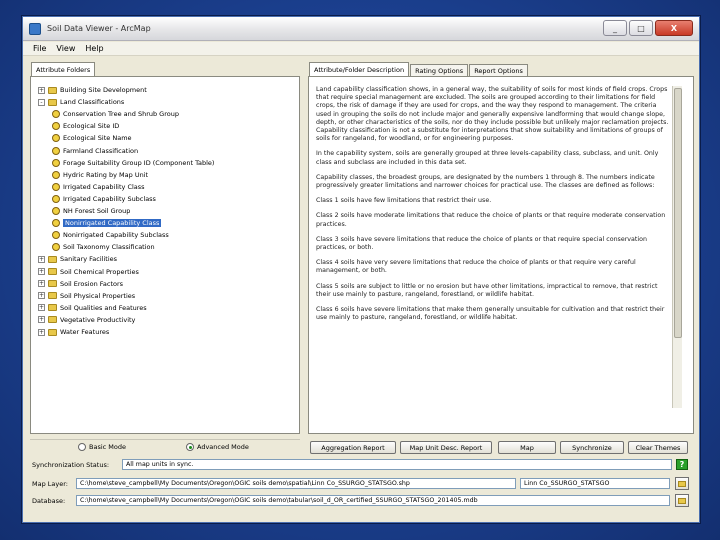  What do you see at coordinates (498, 70) in the screenshot?
I see `tab-report-options: Report Options` at bounding box center [498, 70].